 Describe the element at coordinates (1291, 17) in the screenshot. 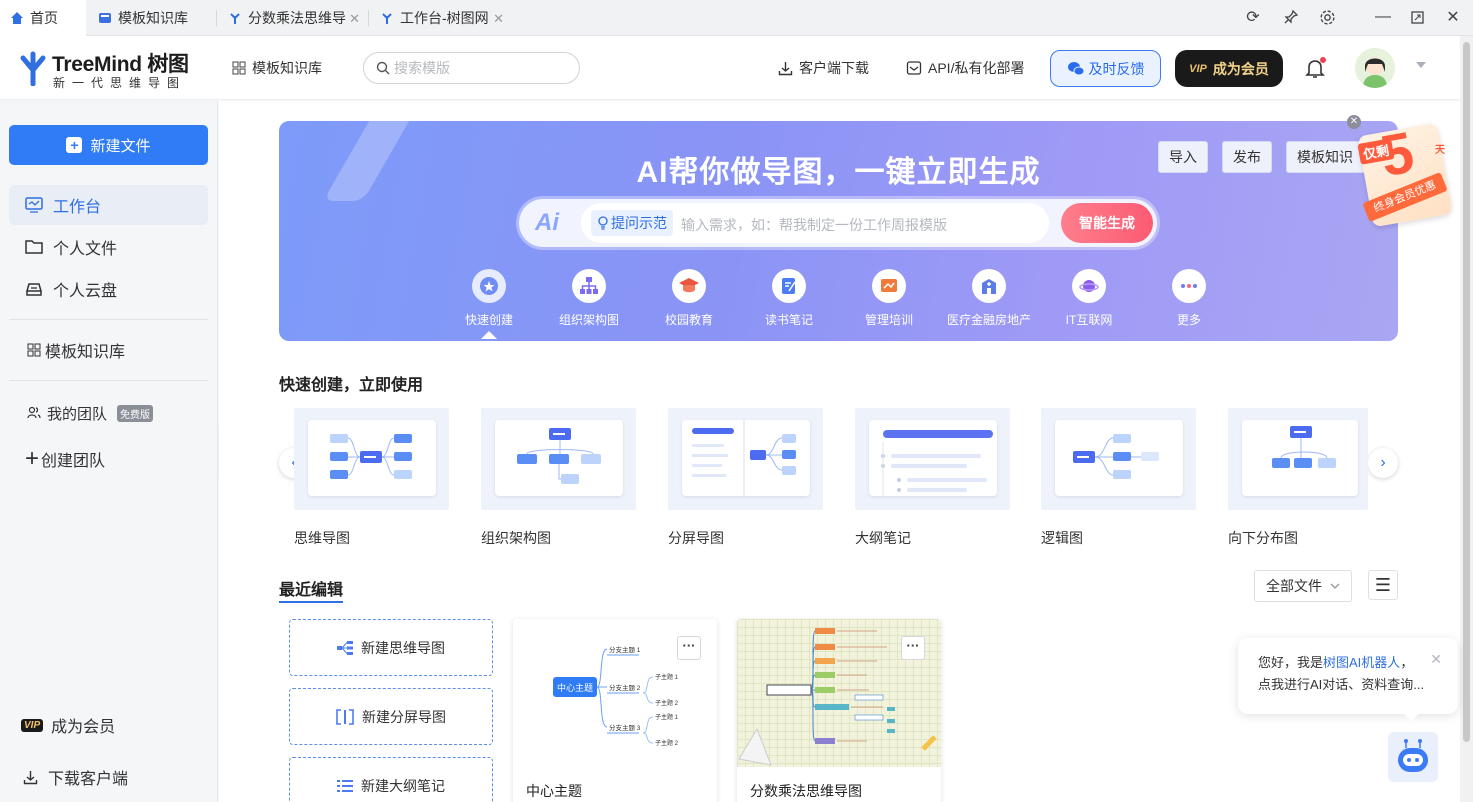

I see `pin-icon` at that location.